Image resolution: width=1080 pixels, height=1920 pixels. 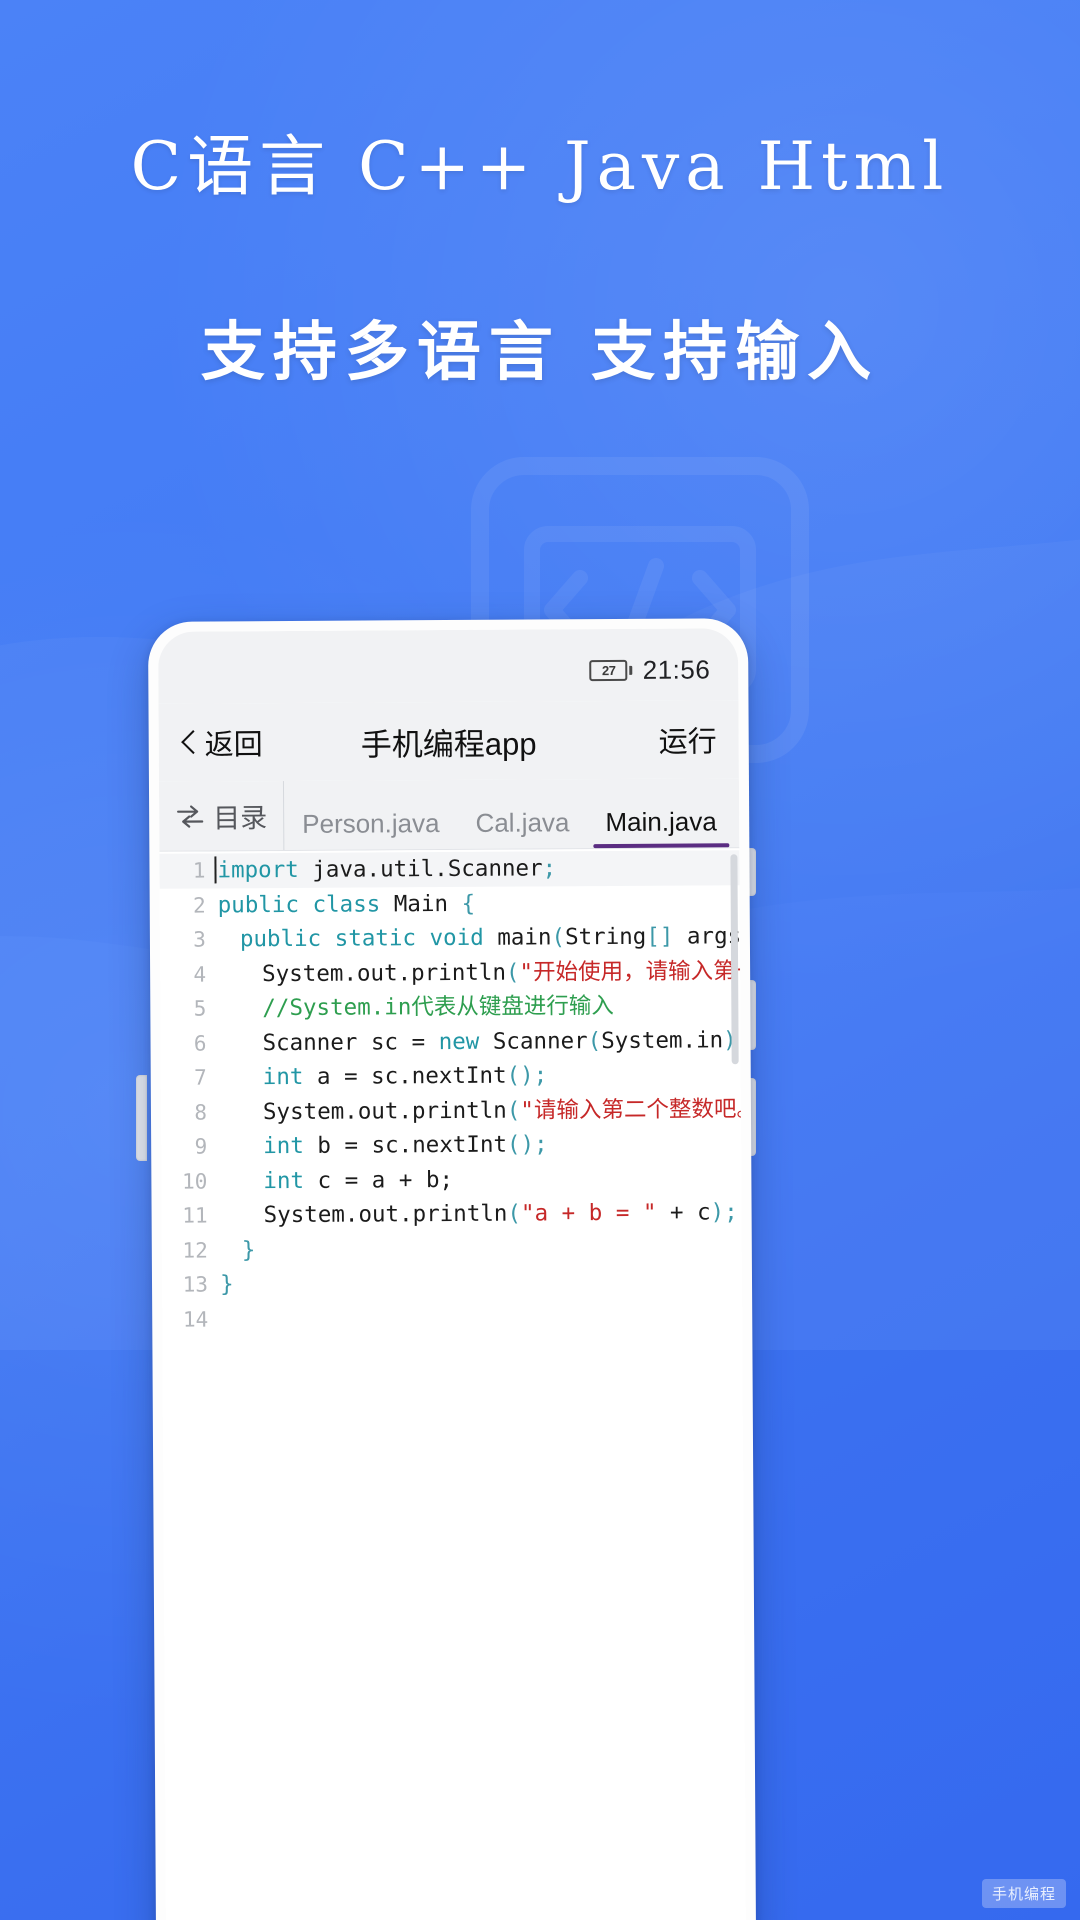 I want to click on code-token: static, so click(x=375, y=938).